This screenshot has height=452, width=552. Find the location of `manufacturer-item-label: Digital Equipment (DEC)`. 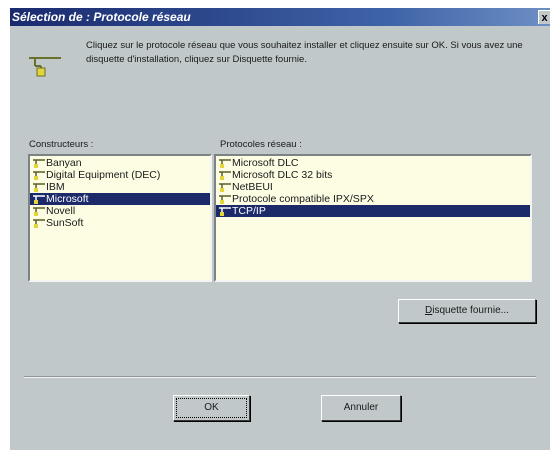

manufacturer-item-label: Digital Equipment (DEC) is located at coordinates (103, 175).